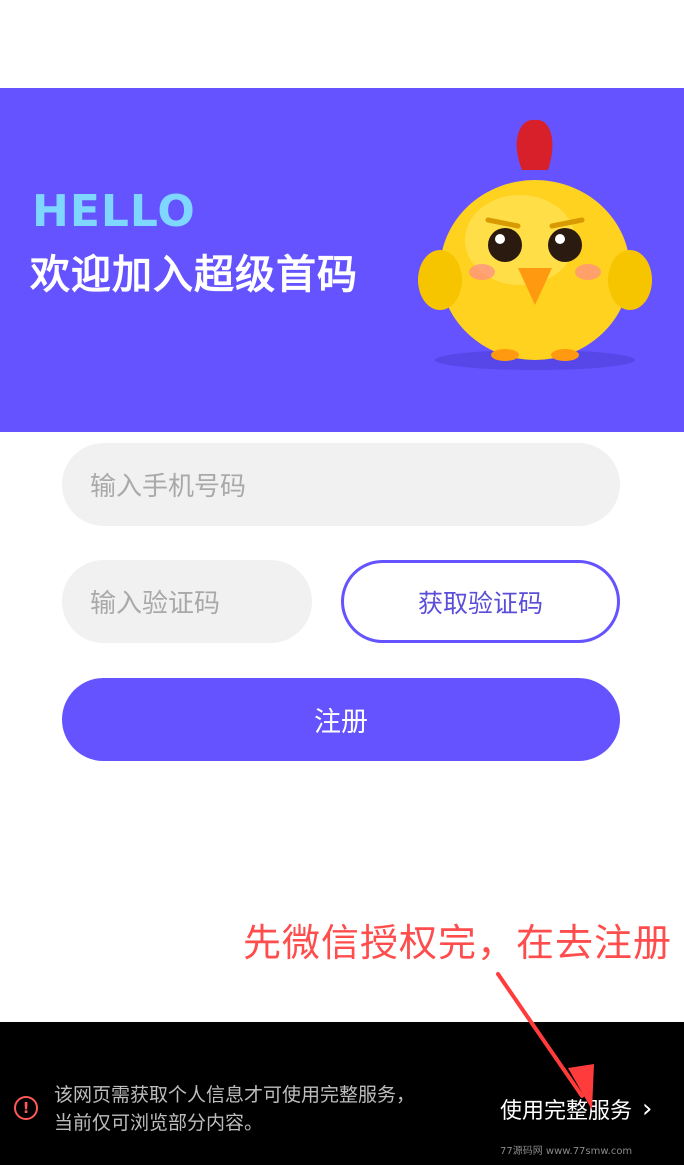  What do you see at coordinates (114, 211) in the screenshot?
I see `banner-hello-text: HELLO` at bounding box center [114, 211].